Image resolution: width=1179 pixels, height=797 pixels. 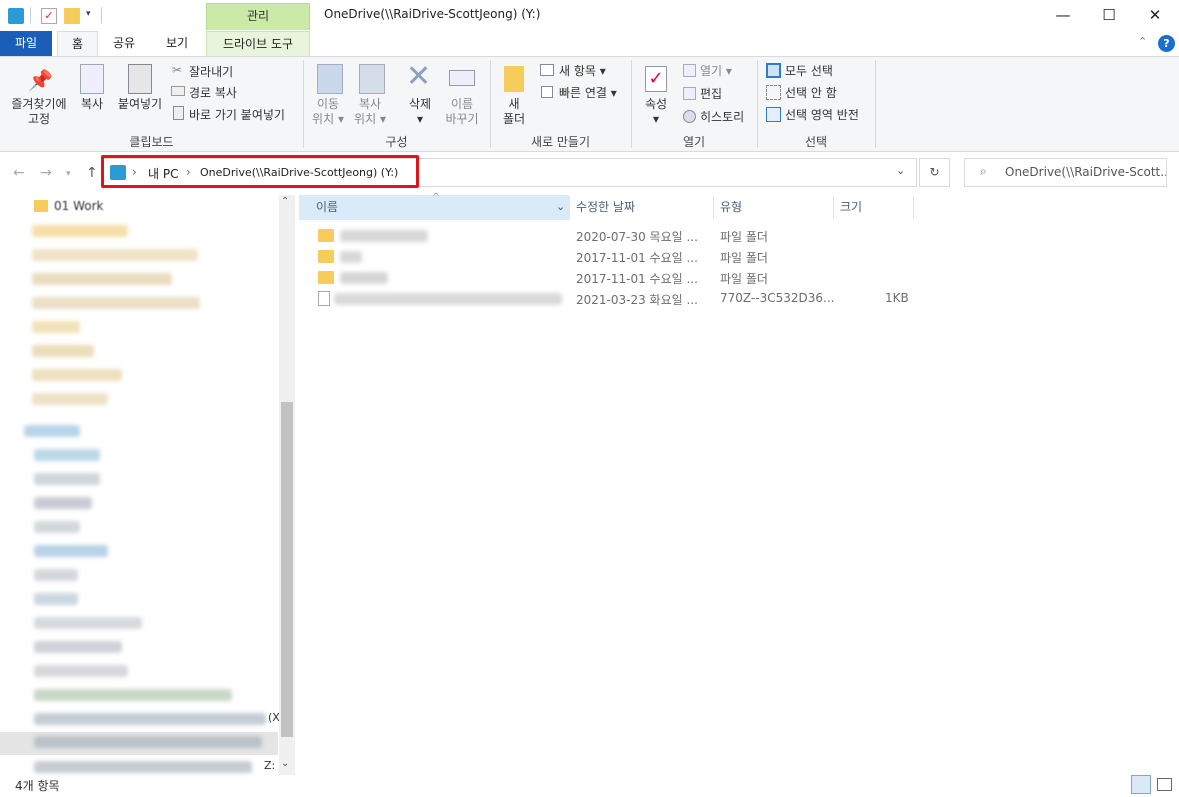 What do you see at coordinates (19, 173) in the screenshot?
I see `back-icon: ←` at bounding box center [19, 173].